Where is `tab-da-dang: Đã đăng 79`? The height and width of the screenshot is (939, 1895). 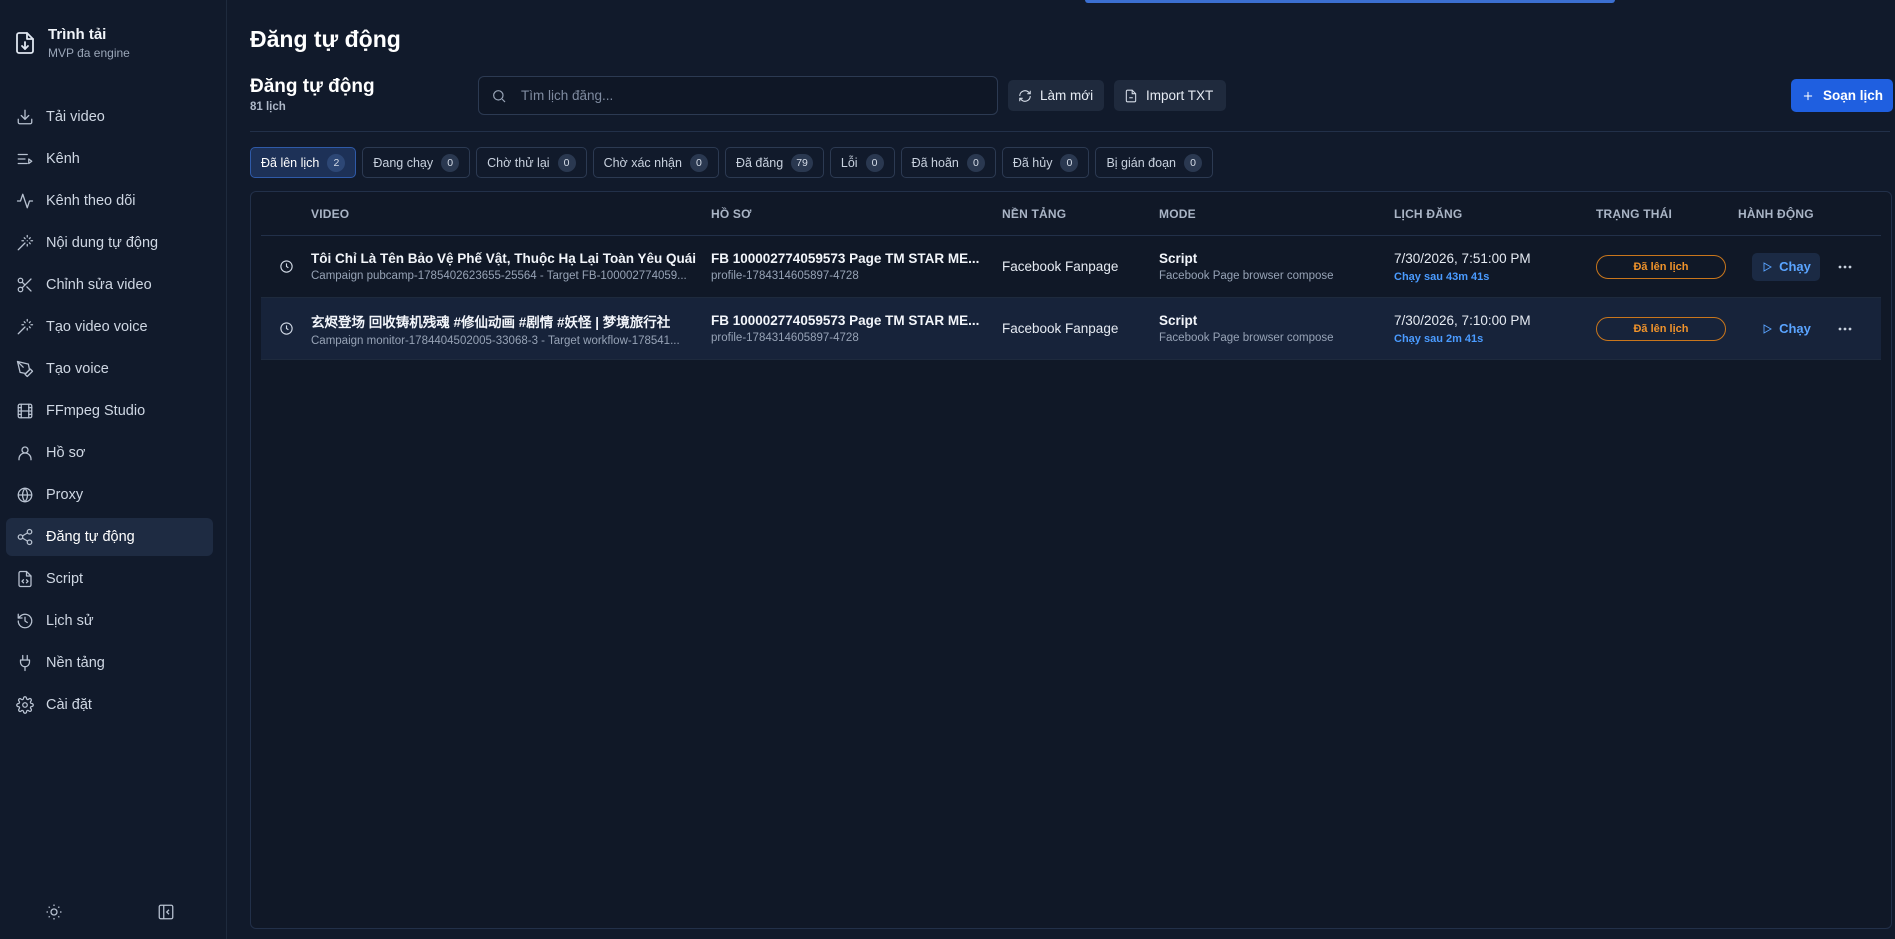 tab-da-dang: Đã đăng 79 is located at coordinates (774, 162).